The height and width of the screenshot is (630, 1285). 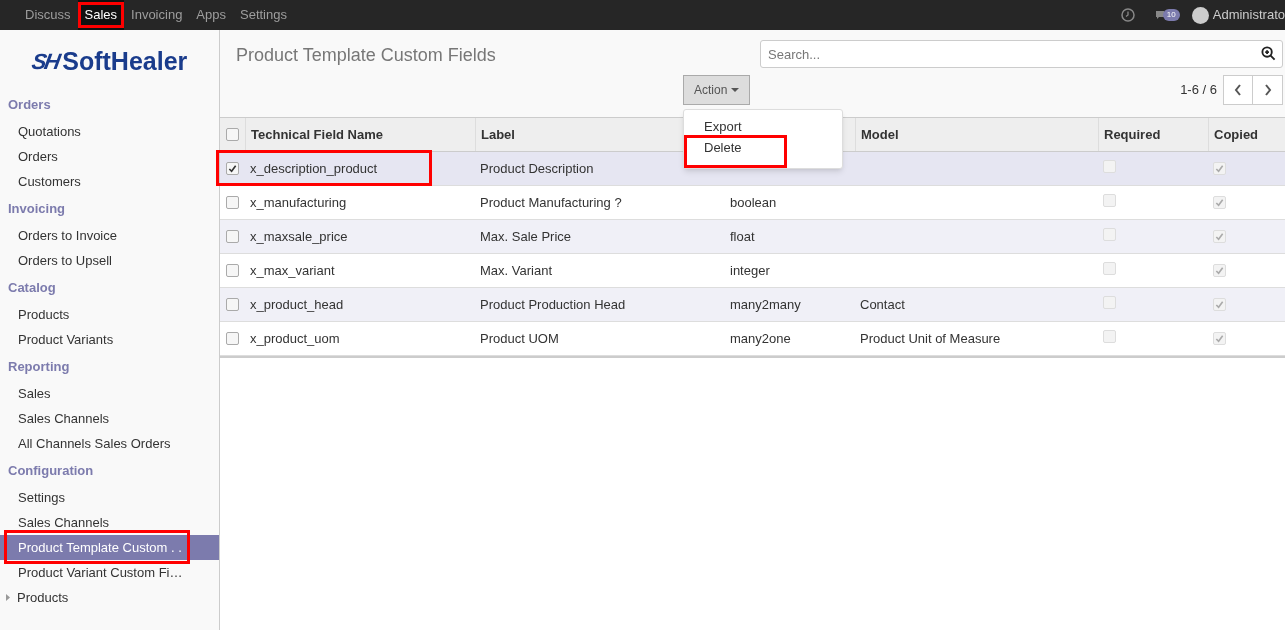 What do you see at coordinates (297, 304) in the screenshot?
I see `table-cell: x_product_head` at bounding box center [297, 304].